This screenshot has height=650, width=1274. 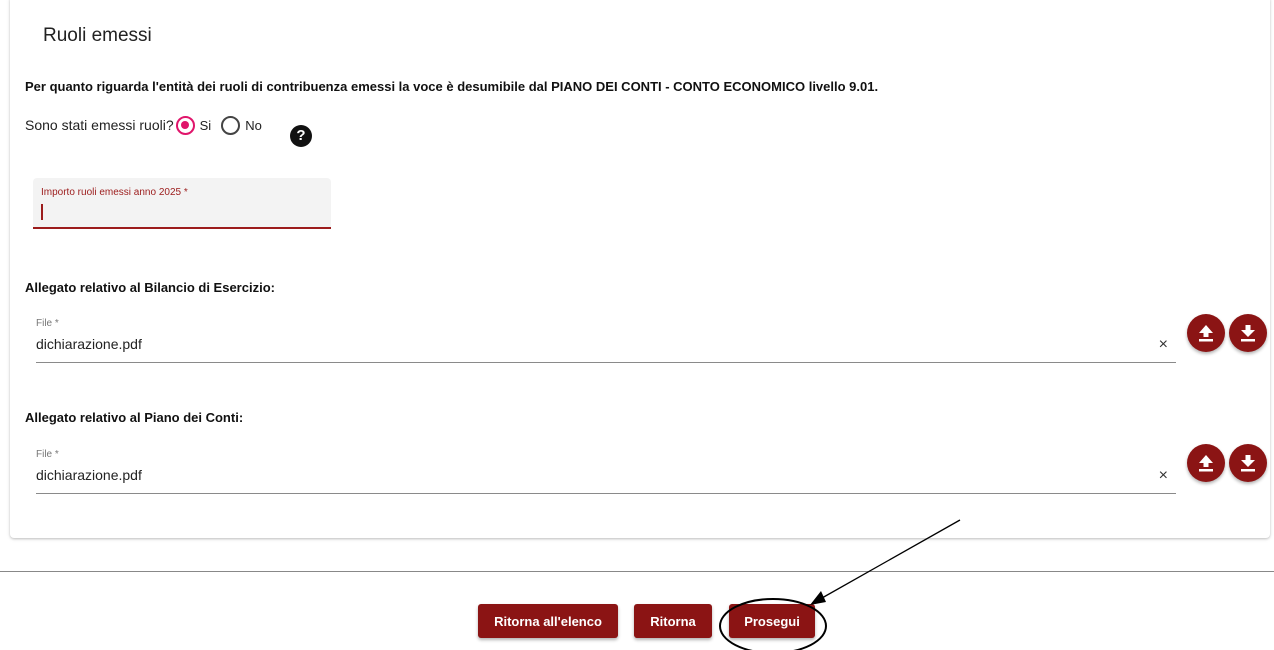 I want to click on footer-divider, so click(x=637, y=571).